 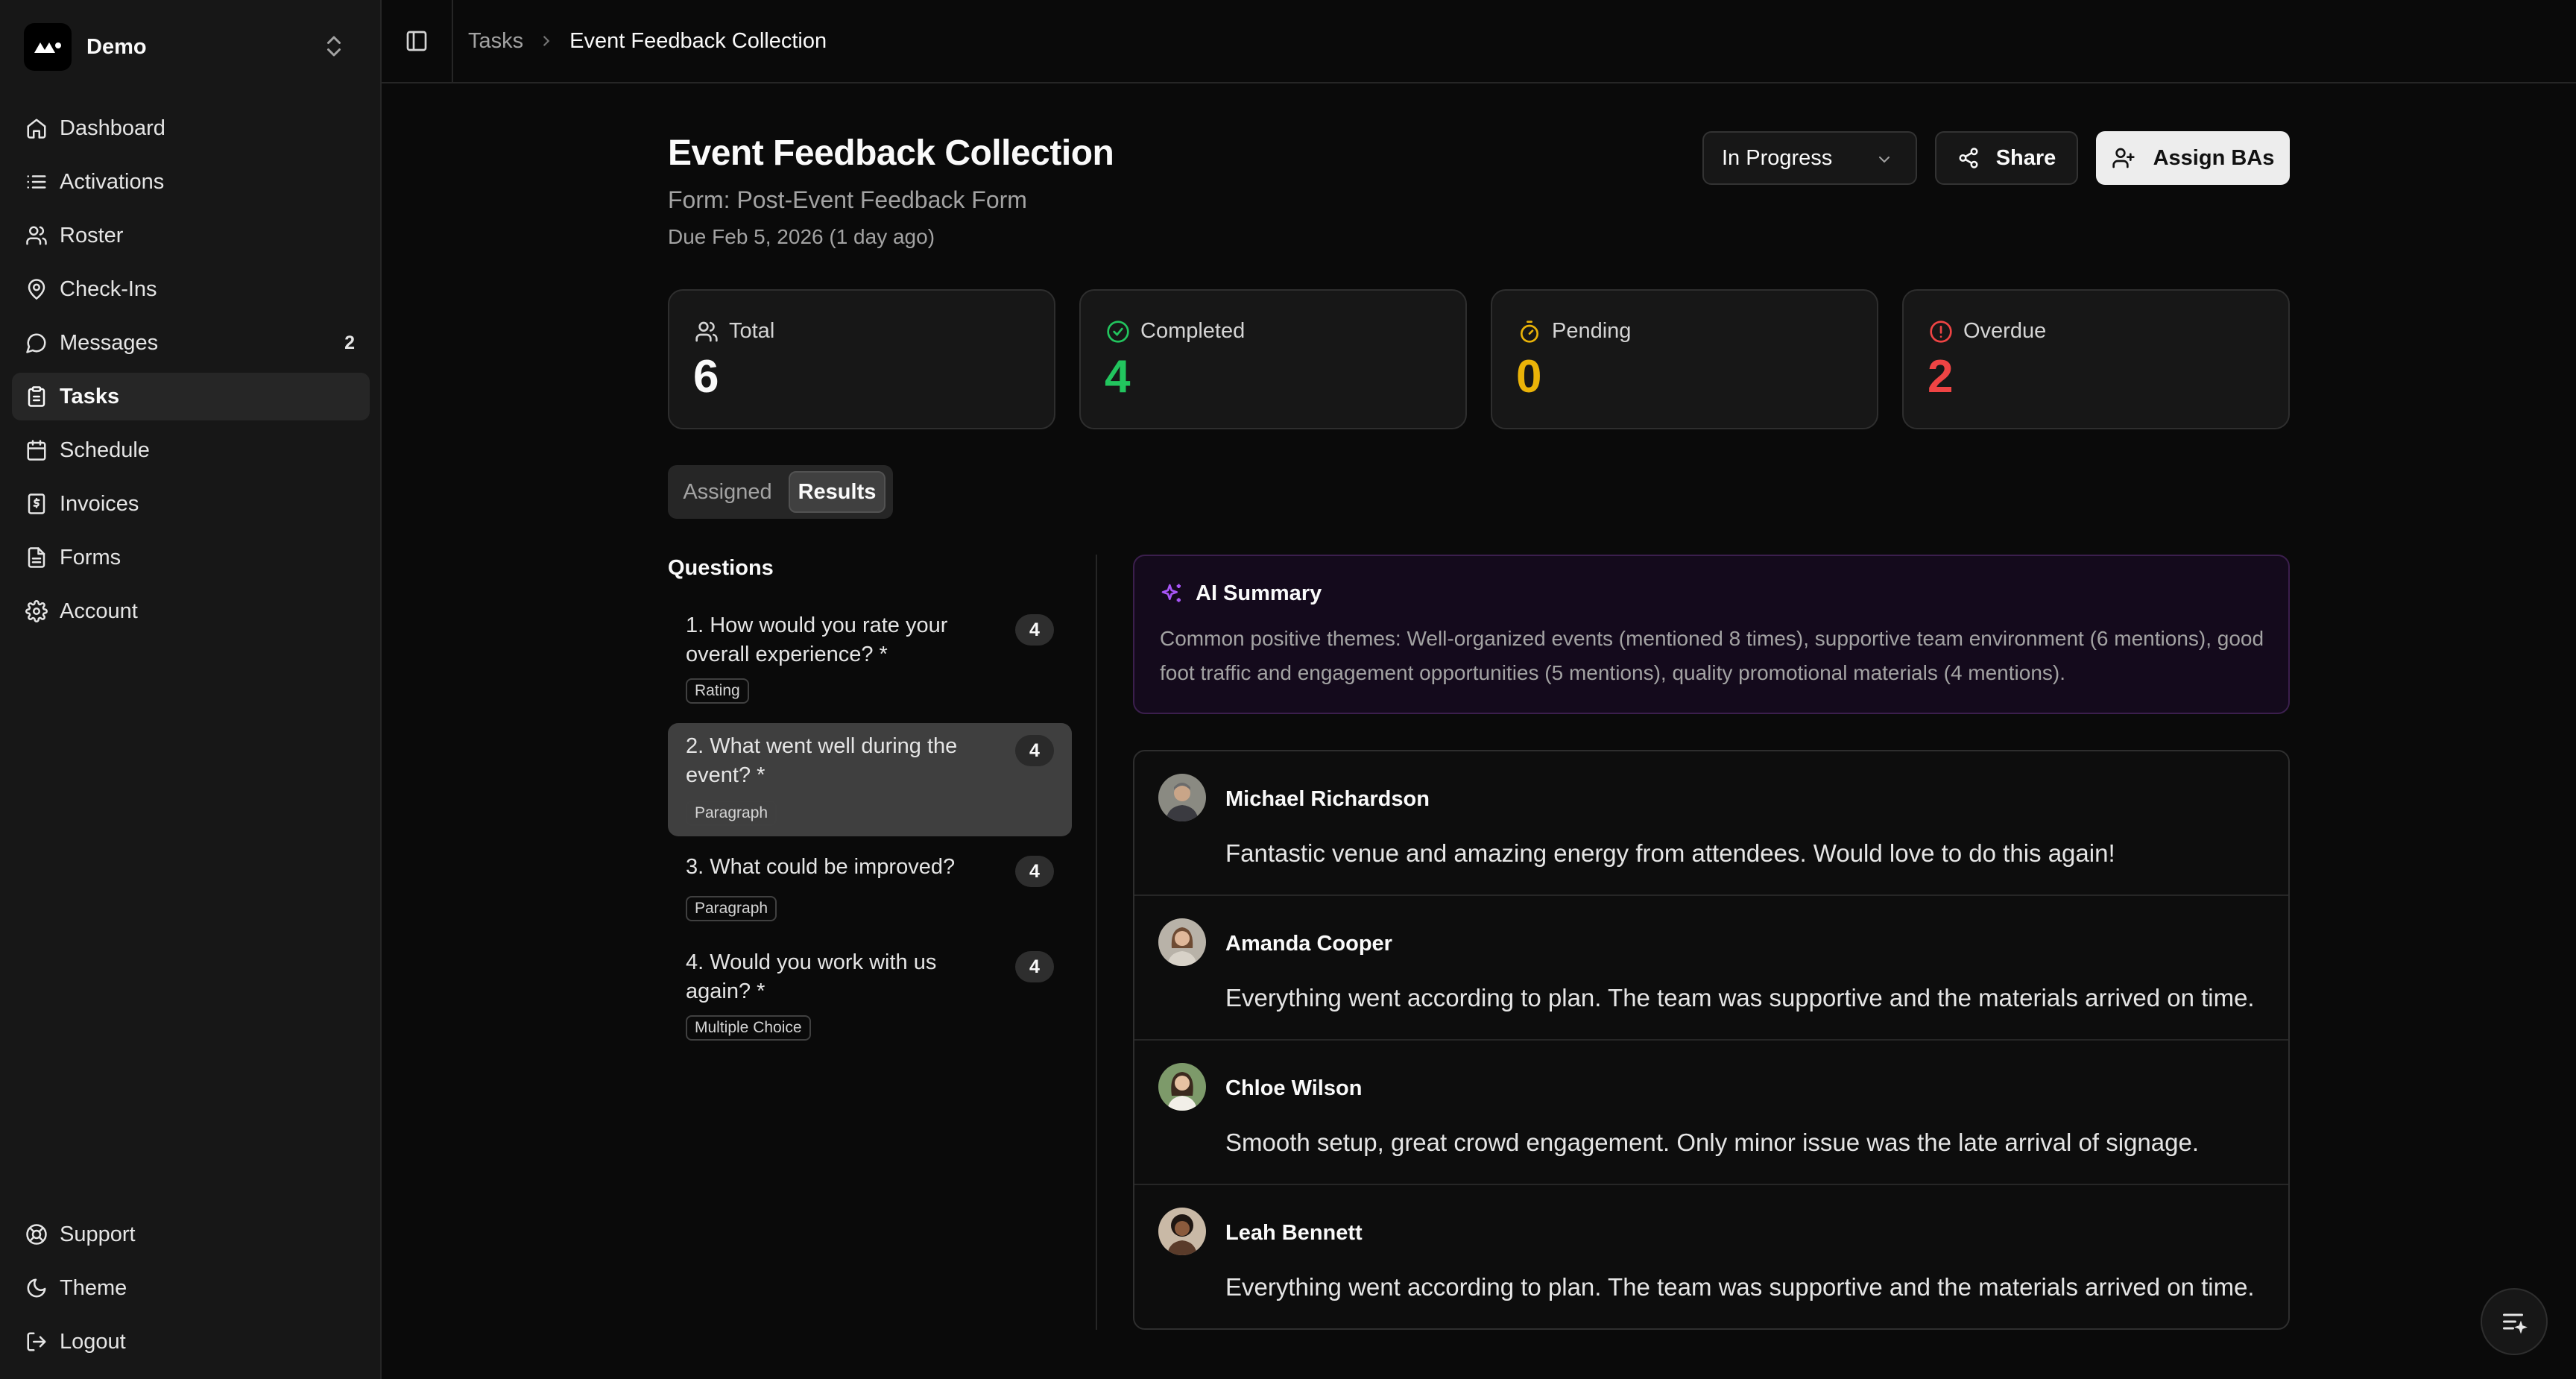 I want to click on assign-bas-button-label: Assign BAs, so click(x=2214, y=157).